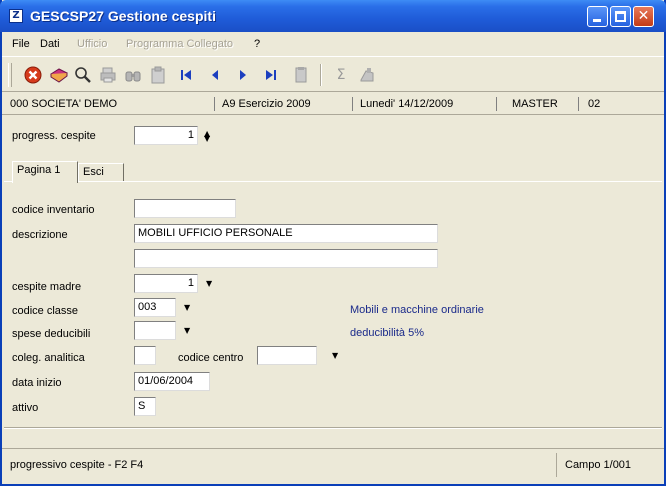 This screenshot has width=666, height=486. Describe the element at coordinates (155, 307) in the screenshot. I see `codice-classe-field: 003` at that location.